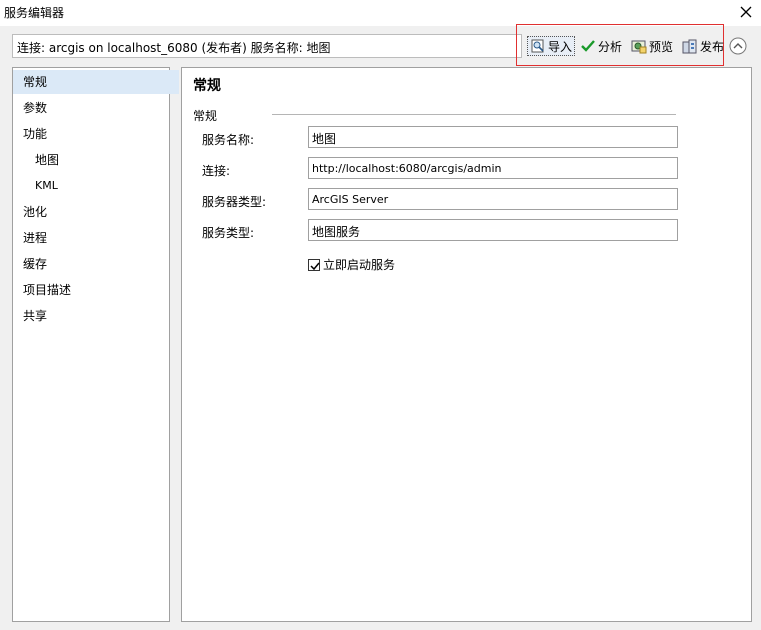 This screenshot has height=630, width=761. Describe the element at coordinates (216, 171) in the screenshot. I see `connection-label: 连接:` at that location.